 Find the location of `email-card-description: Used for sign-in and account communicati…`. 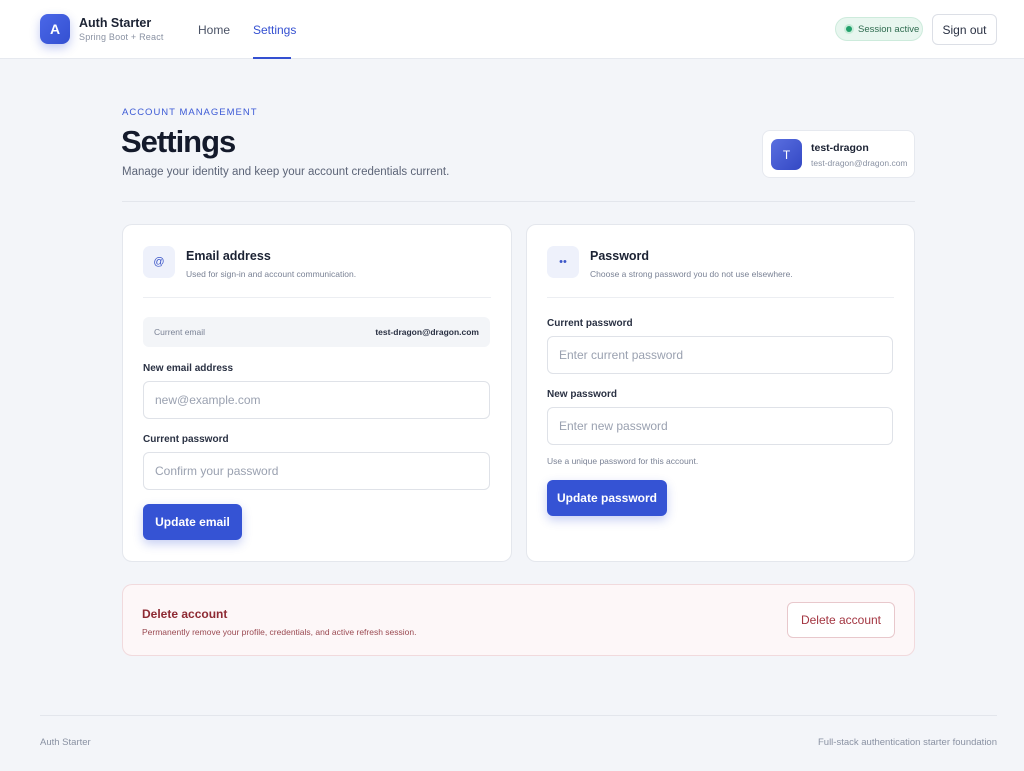

email-card-description: Used for sign-in and account communicati… is located at coordinates (271, 274).